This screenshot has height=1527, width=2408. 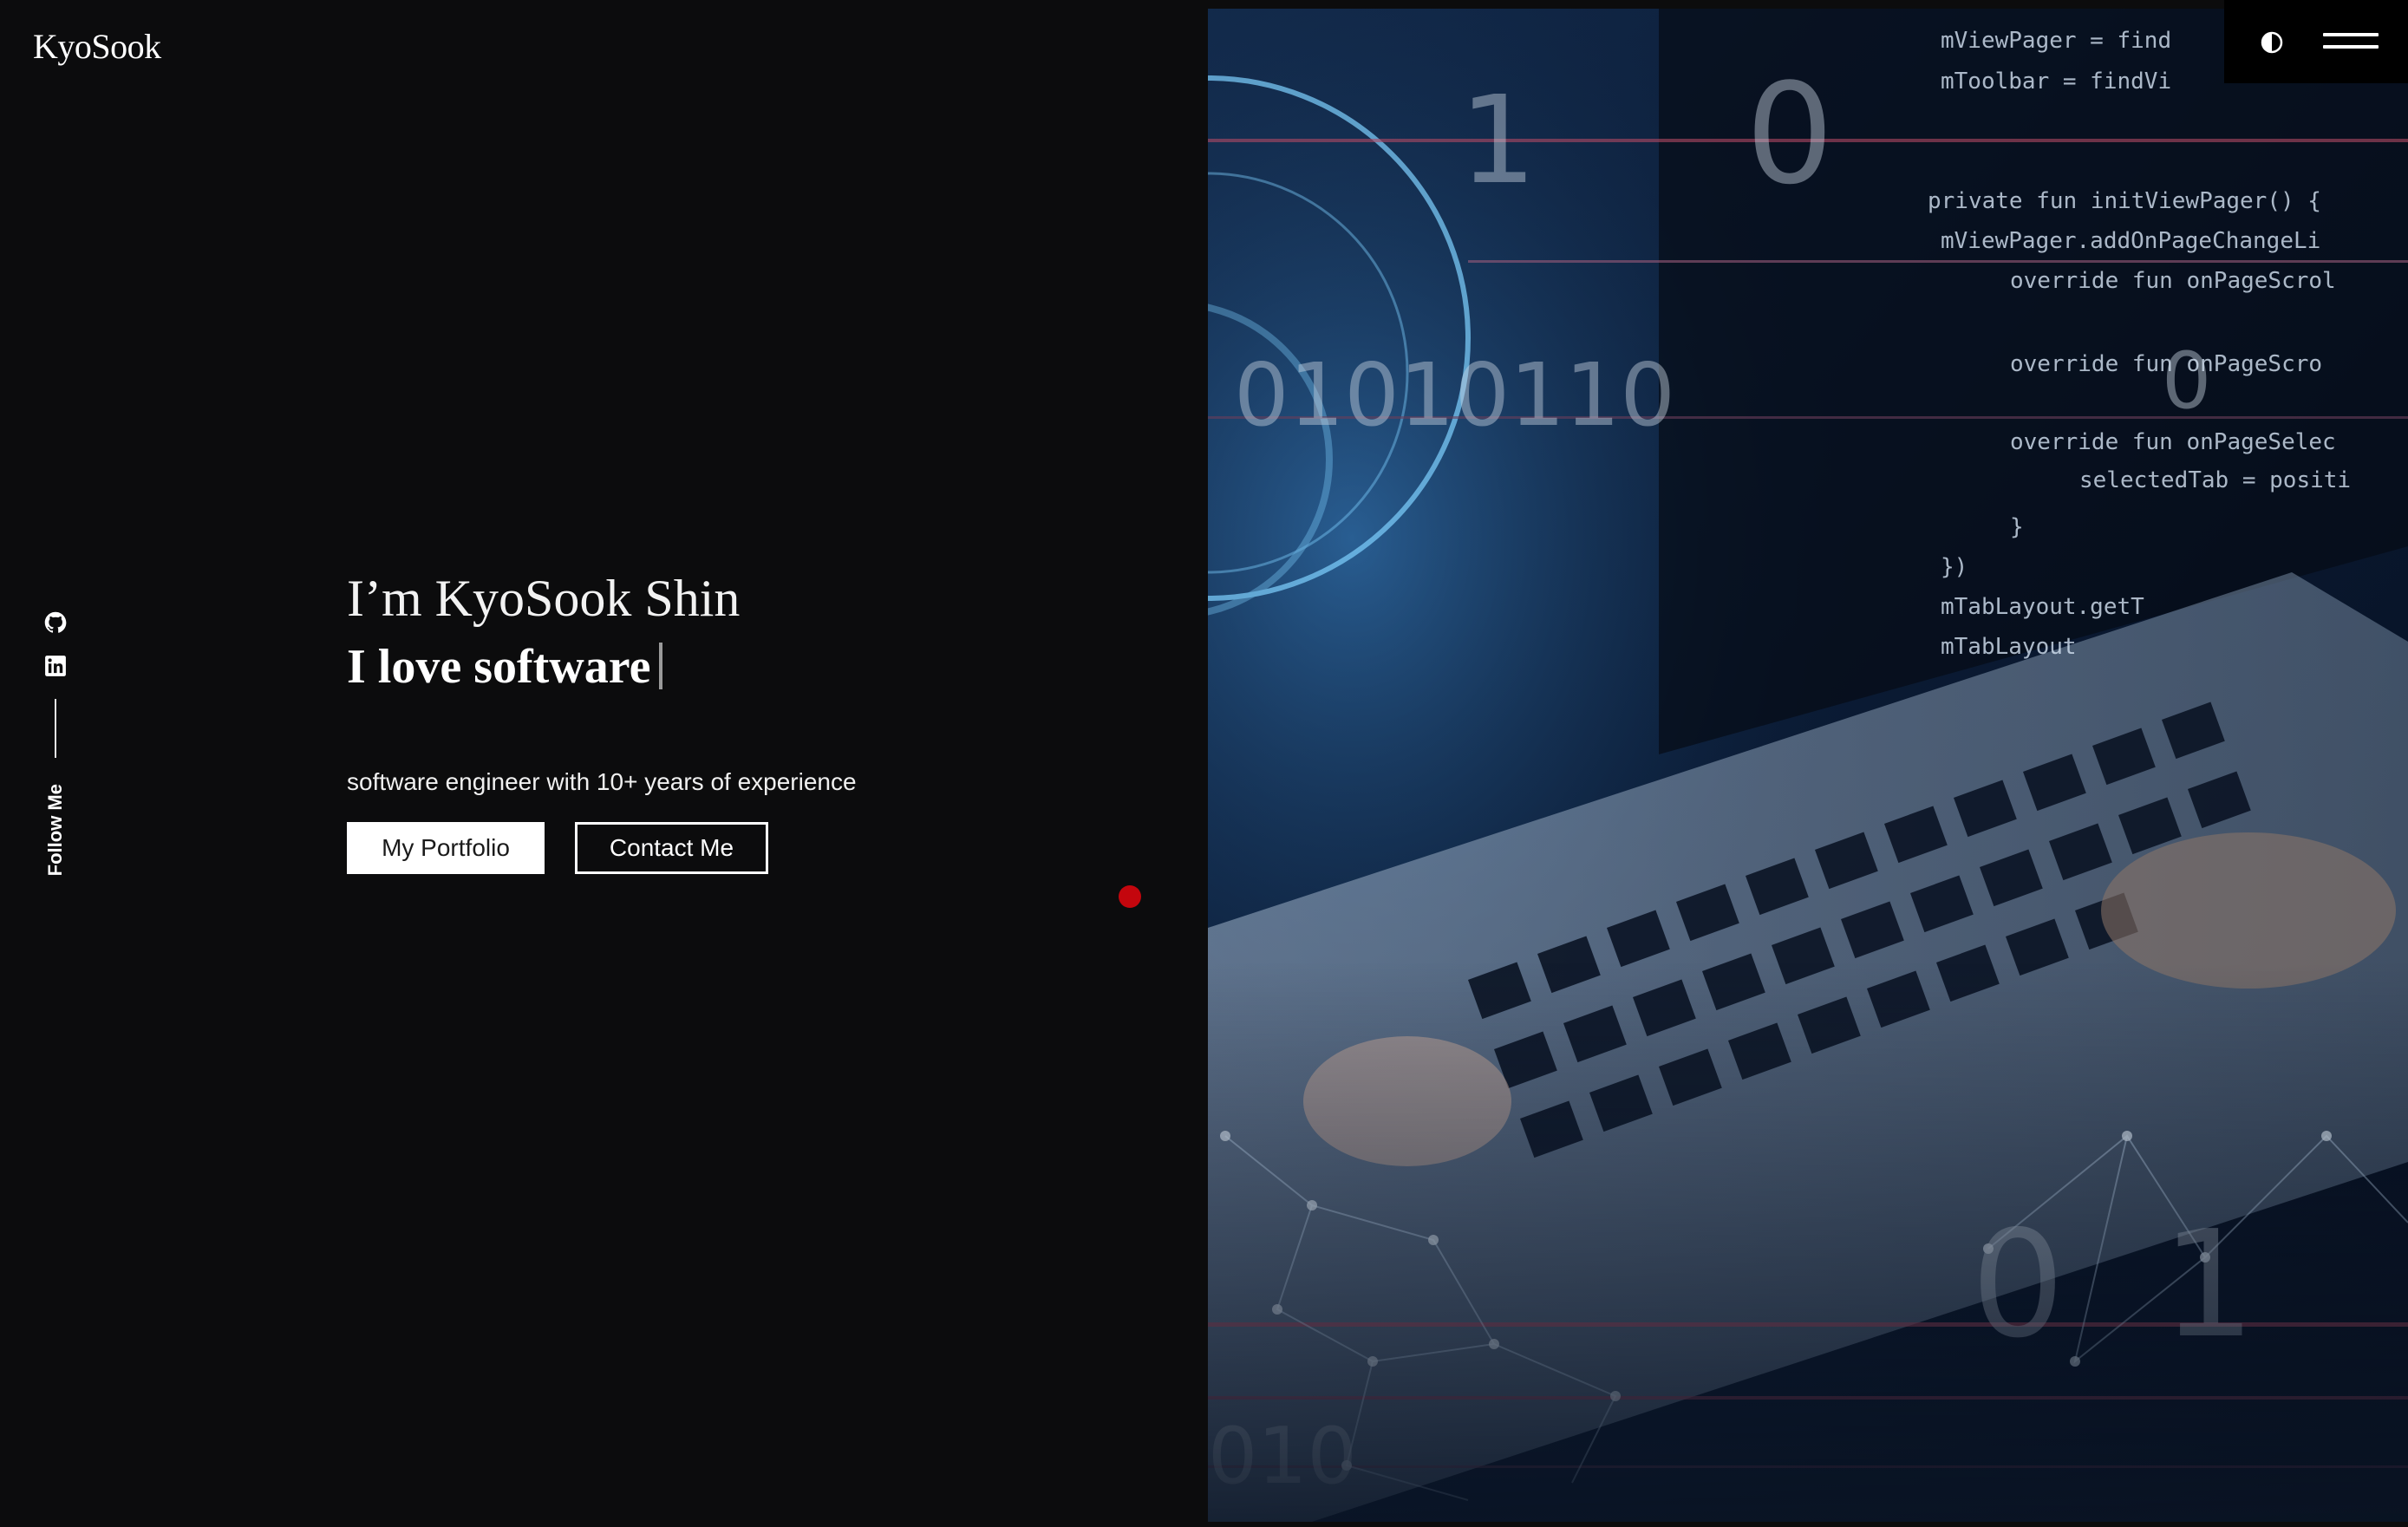 I want to click on github-icon, so click(x=55, y=622).